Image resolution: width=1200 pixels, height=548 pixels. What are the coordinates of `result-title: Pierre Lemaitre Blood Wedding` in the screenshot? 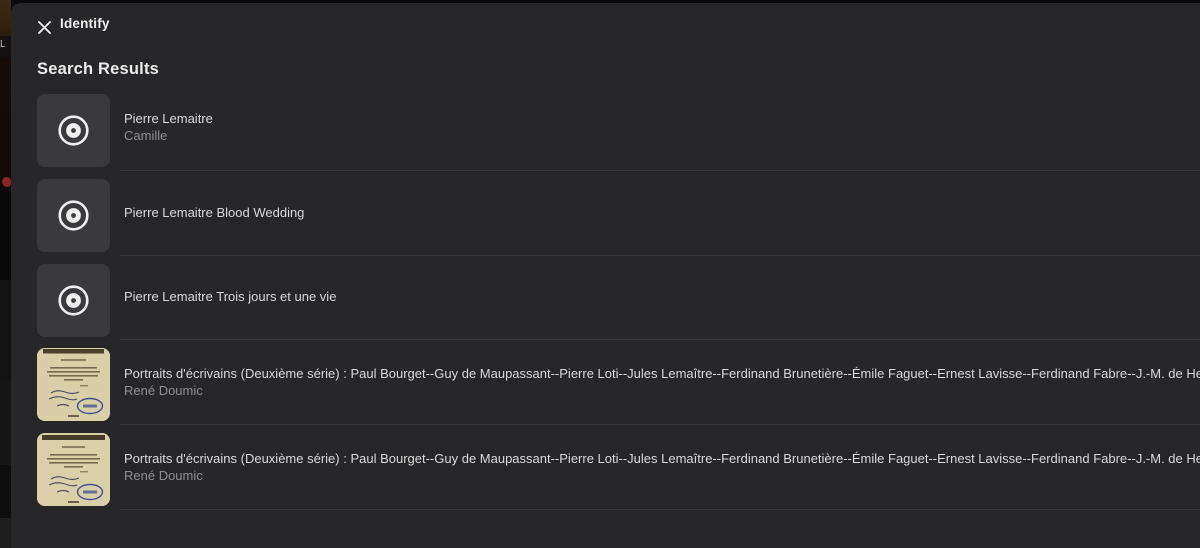 It's located at (214, 212).